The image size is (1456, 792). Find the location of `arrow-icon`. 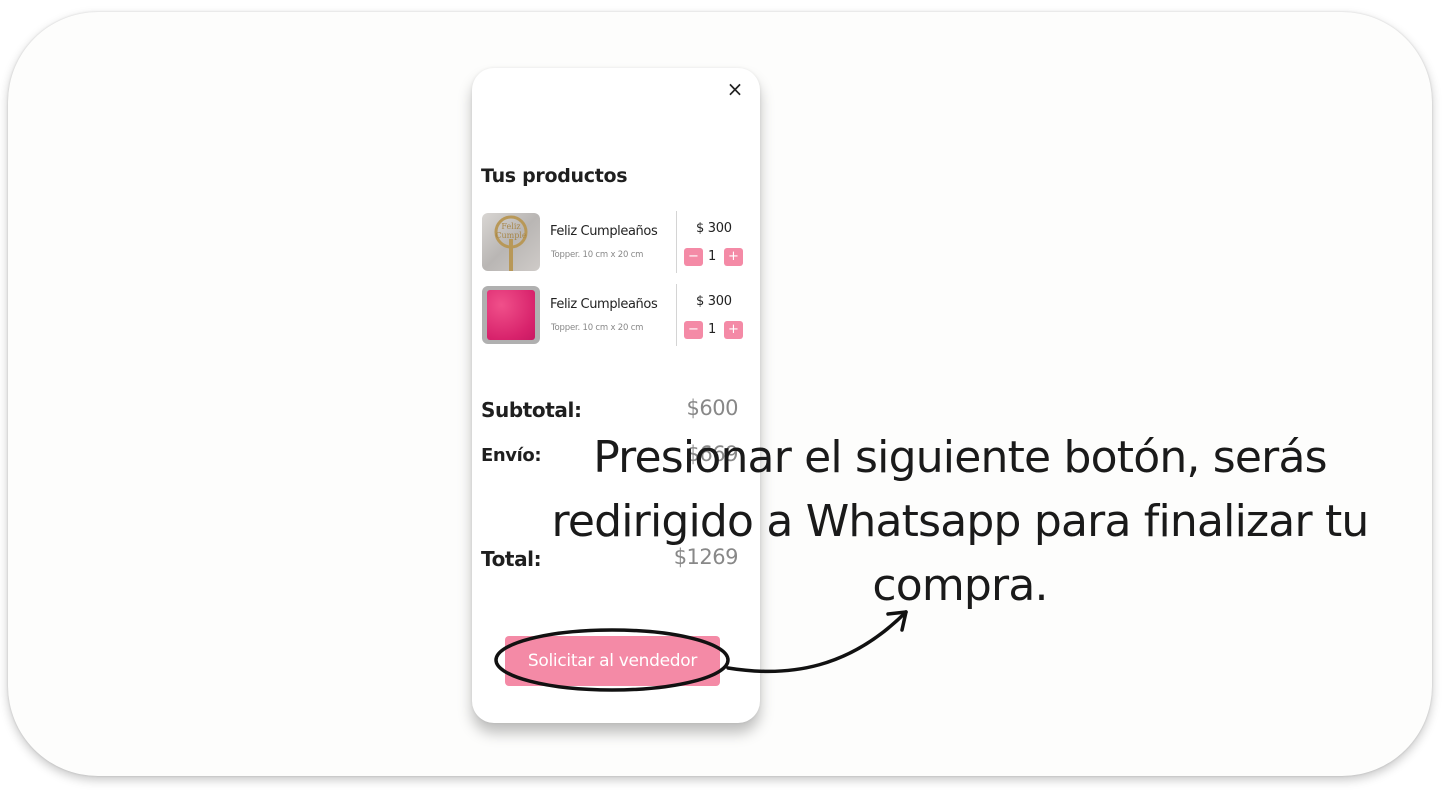

arrow-icon is located at coordinates (817, 642).